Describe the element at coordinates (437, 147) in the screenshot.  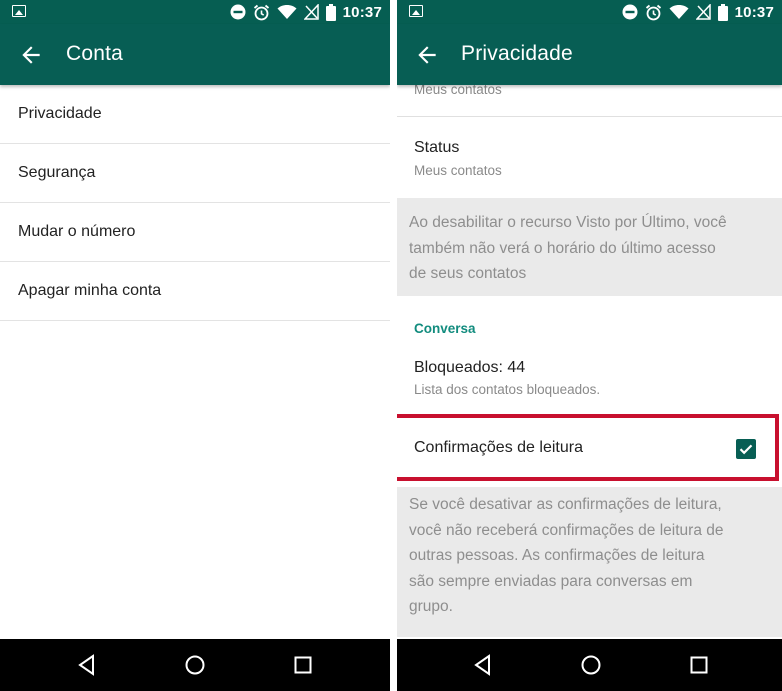
I see `setting-title: Status` at that location.